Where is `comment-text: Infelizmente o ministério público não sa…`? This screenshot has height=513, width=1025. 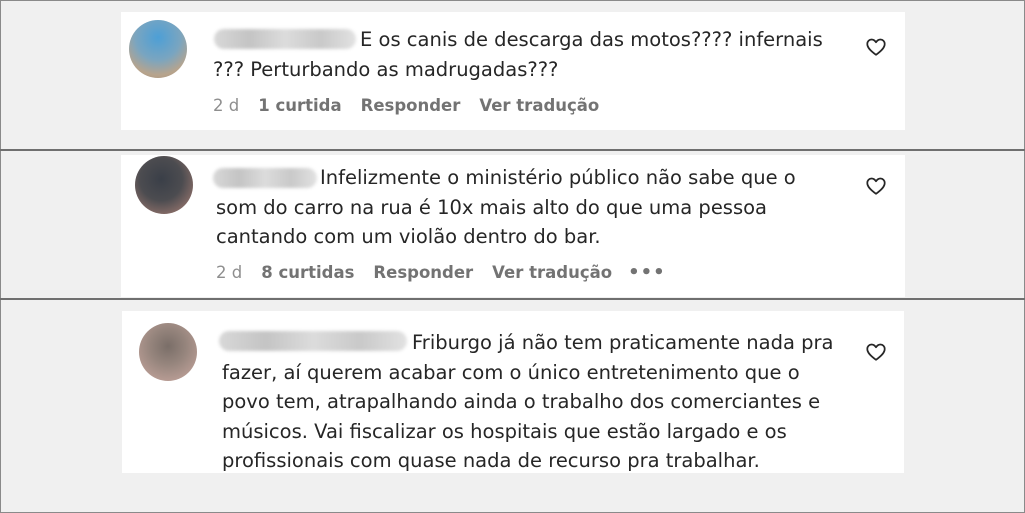
comment-text: Infelizmente o ministério público não sa… is located at coordinates (506, 207).